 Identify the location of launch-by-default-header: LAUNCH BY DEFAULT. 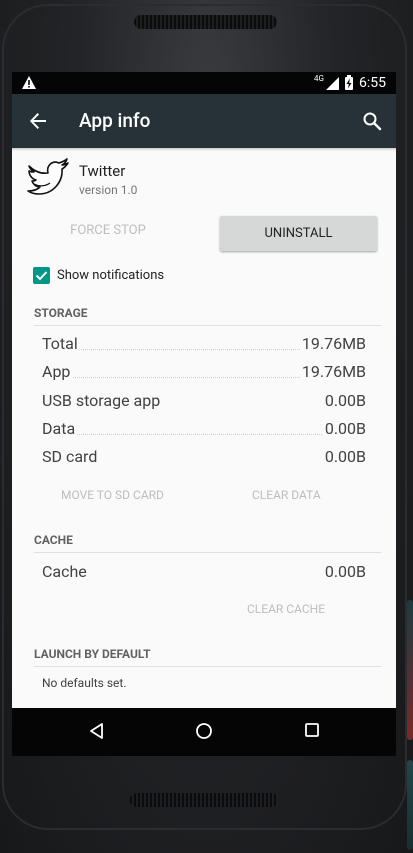
(92, 654).